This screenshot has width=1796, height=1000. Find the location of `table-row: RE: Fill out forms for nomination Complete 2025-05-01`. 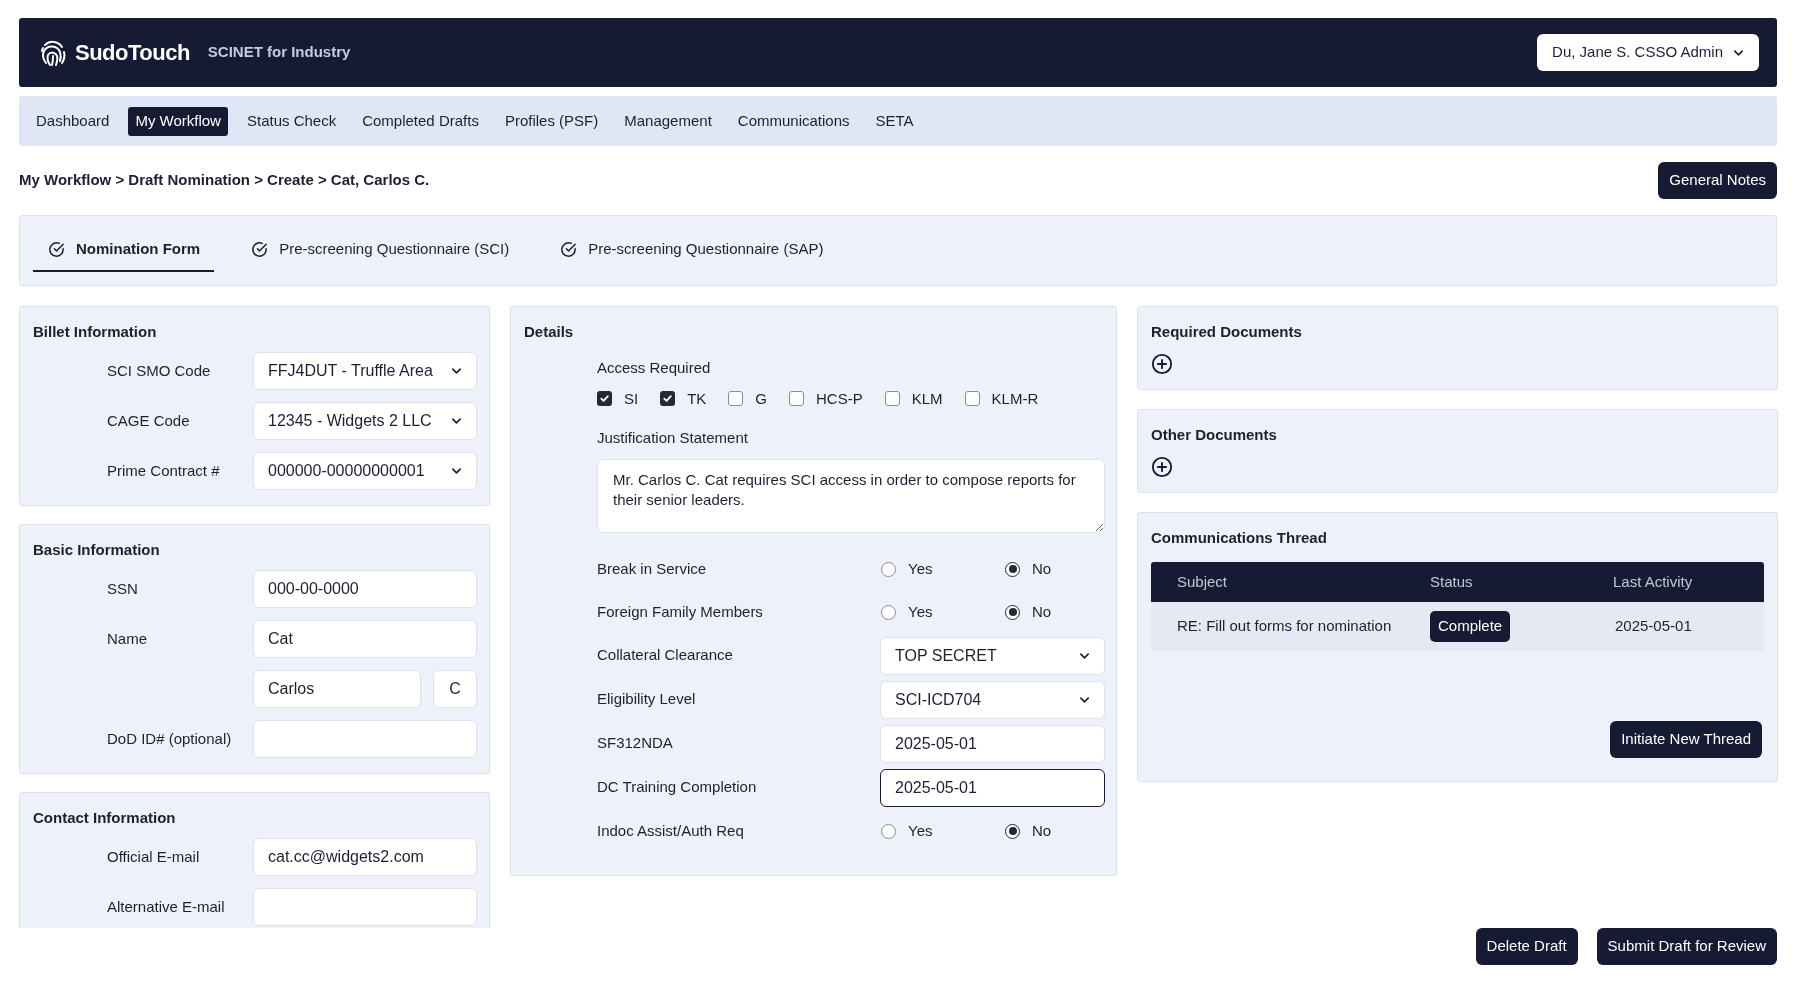

table-row: RE: Fill out forms for nomination Complete 2025-05-01 is located at coordinates (1457, 626).